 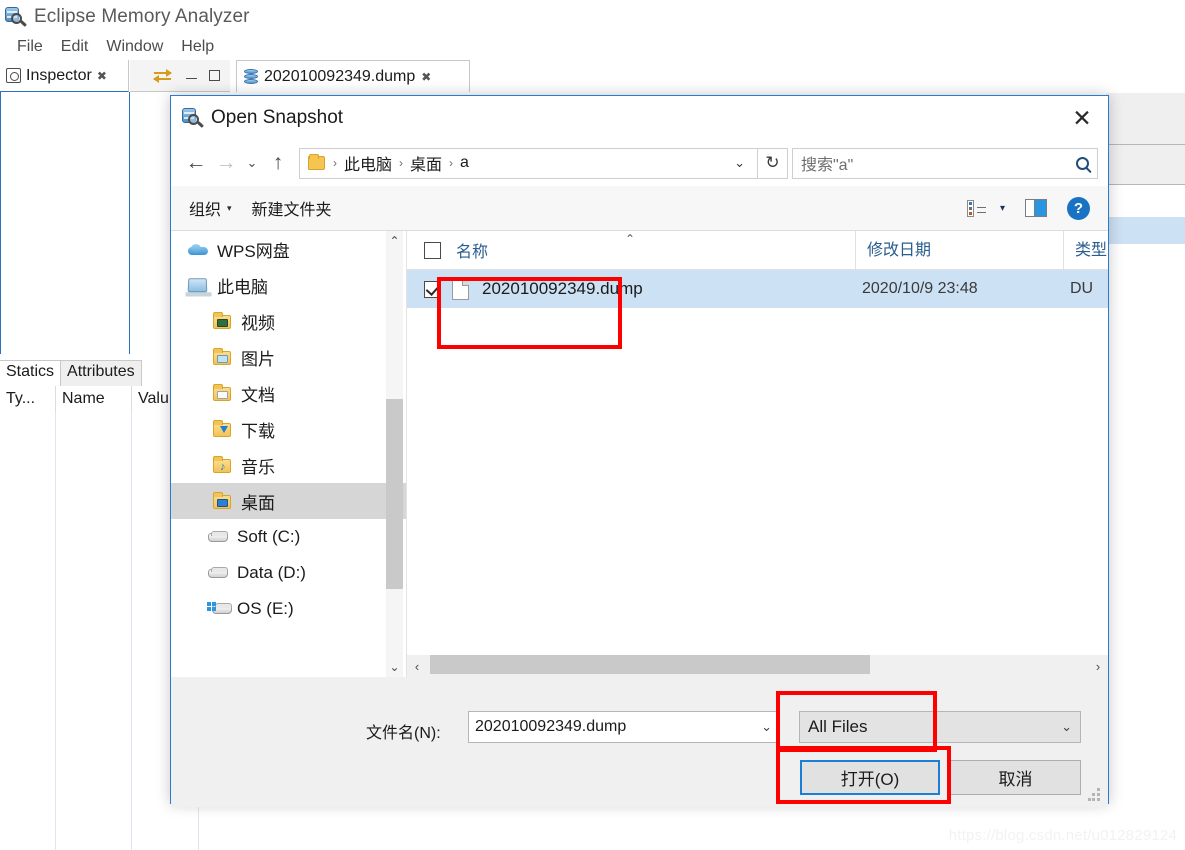 I want to click on menu-file: File, so click(x=30, y=47).